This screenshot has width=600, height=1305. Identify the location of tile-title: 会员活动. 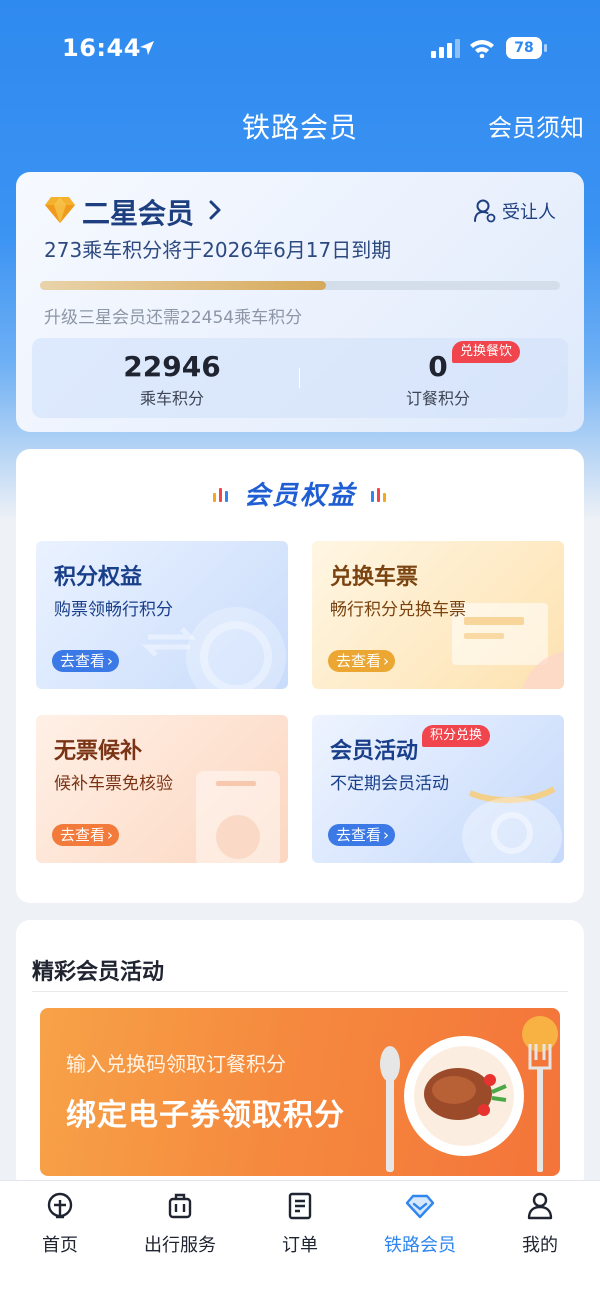
(374, 751).